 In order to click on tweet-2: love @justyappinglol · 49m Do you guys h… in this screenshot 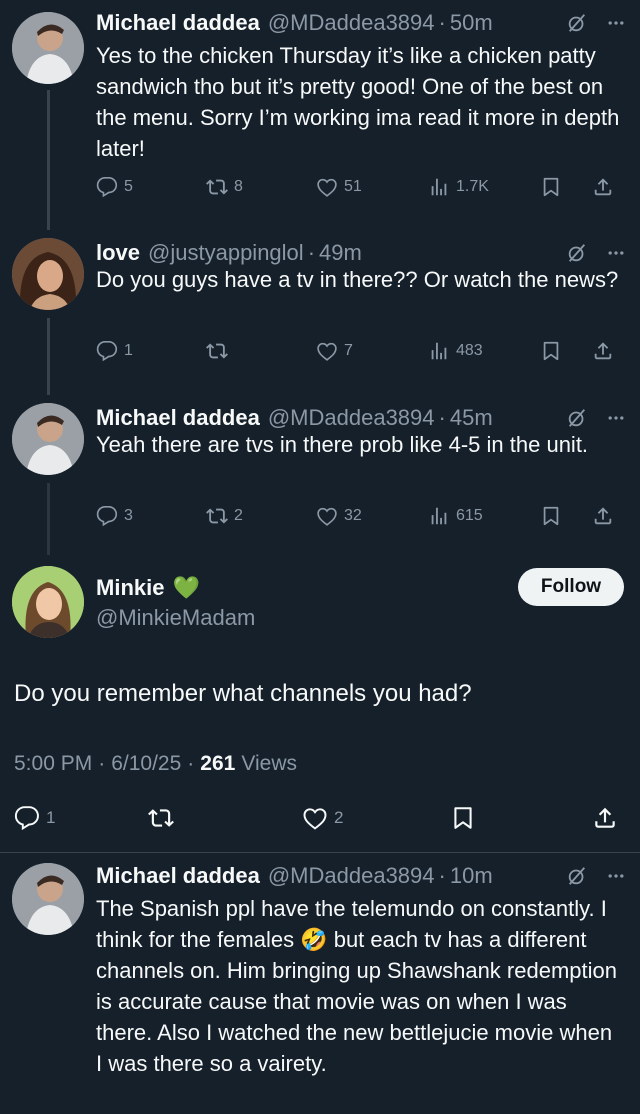, I will do `click(320, 312)`.